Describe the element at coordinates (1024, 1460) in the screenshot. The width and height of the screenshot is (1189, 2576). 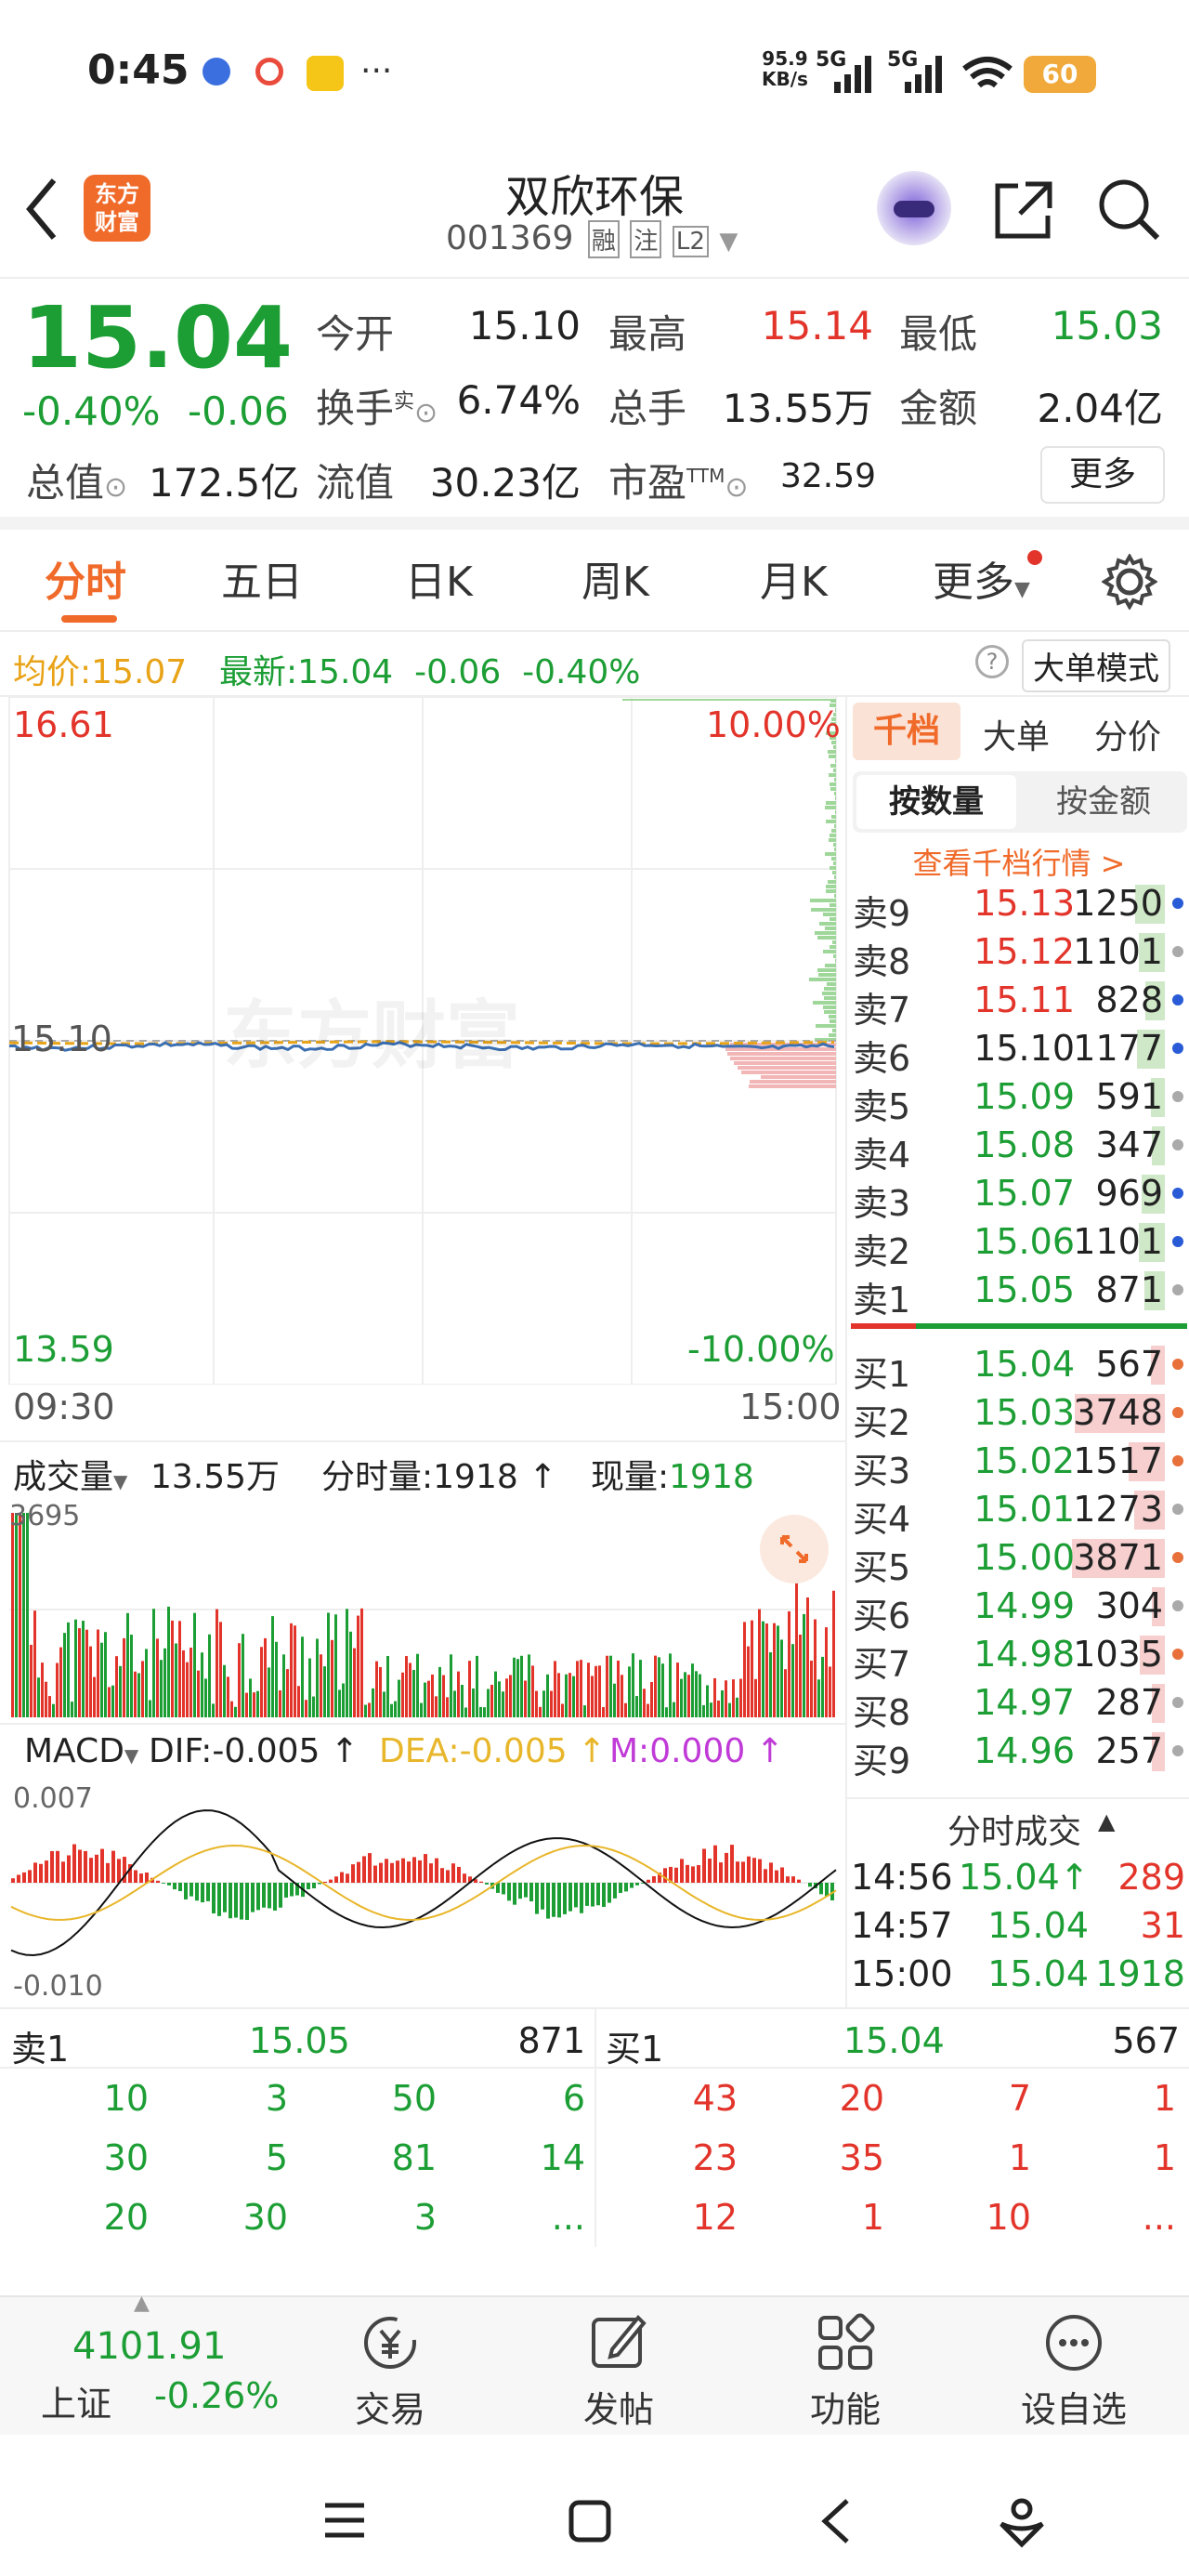
I see `buy-level-price: 15.02` at that location.